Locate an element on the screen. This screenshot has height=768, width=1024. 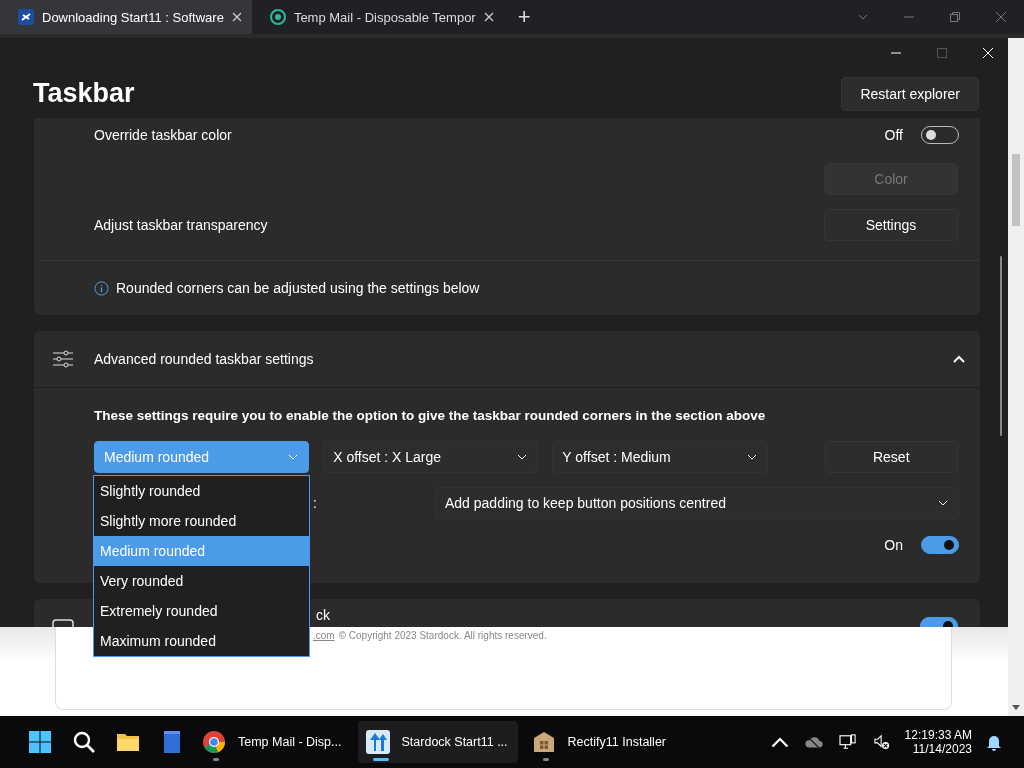
setting-label: : is located at coordinates (315, 503).